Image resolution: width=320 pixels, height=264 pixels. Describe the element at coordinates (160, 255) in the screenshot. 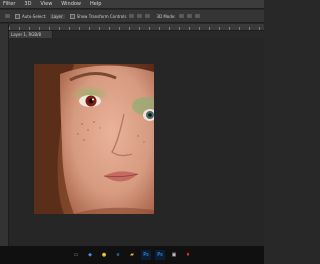

I see `photoshop-icon-2: Ps` at that location.